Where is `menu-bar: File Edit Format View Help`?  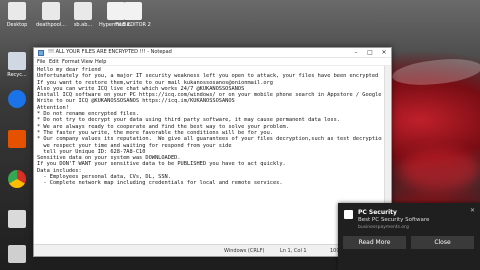
menu-bar: File Edit Format View Help is located at coordinates (212, 62).